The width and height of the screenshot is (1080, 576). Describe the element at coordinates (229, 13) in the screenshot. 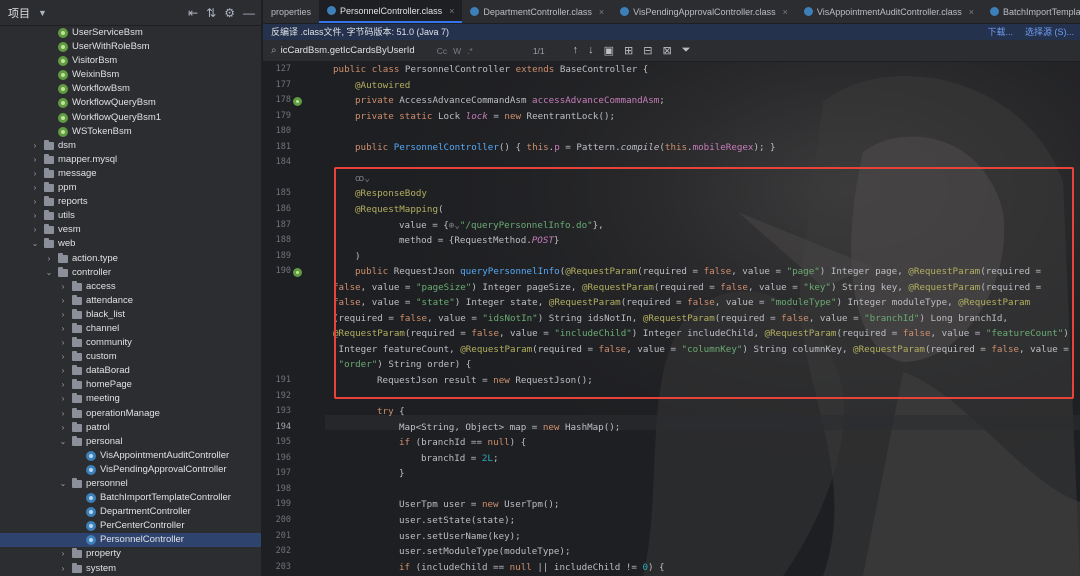

I see `gear-icon: ⚙` at that location.